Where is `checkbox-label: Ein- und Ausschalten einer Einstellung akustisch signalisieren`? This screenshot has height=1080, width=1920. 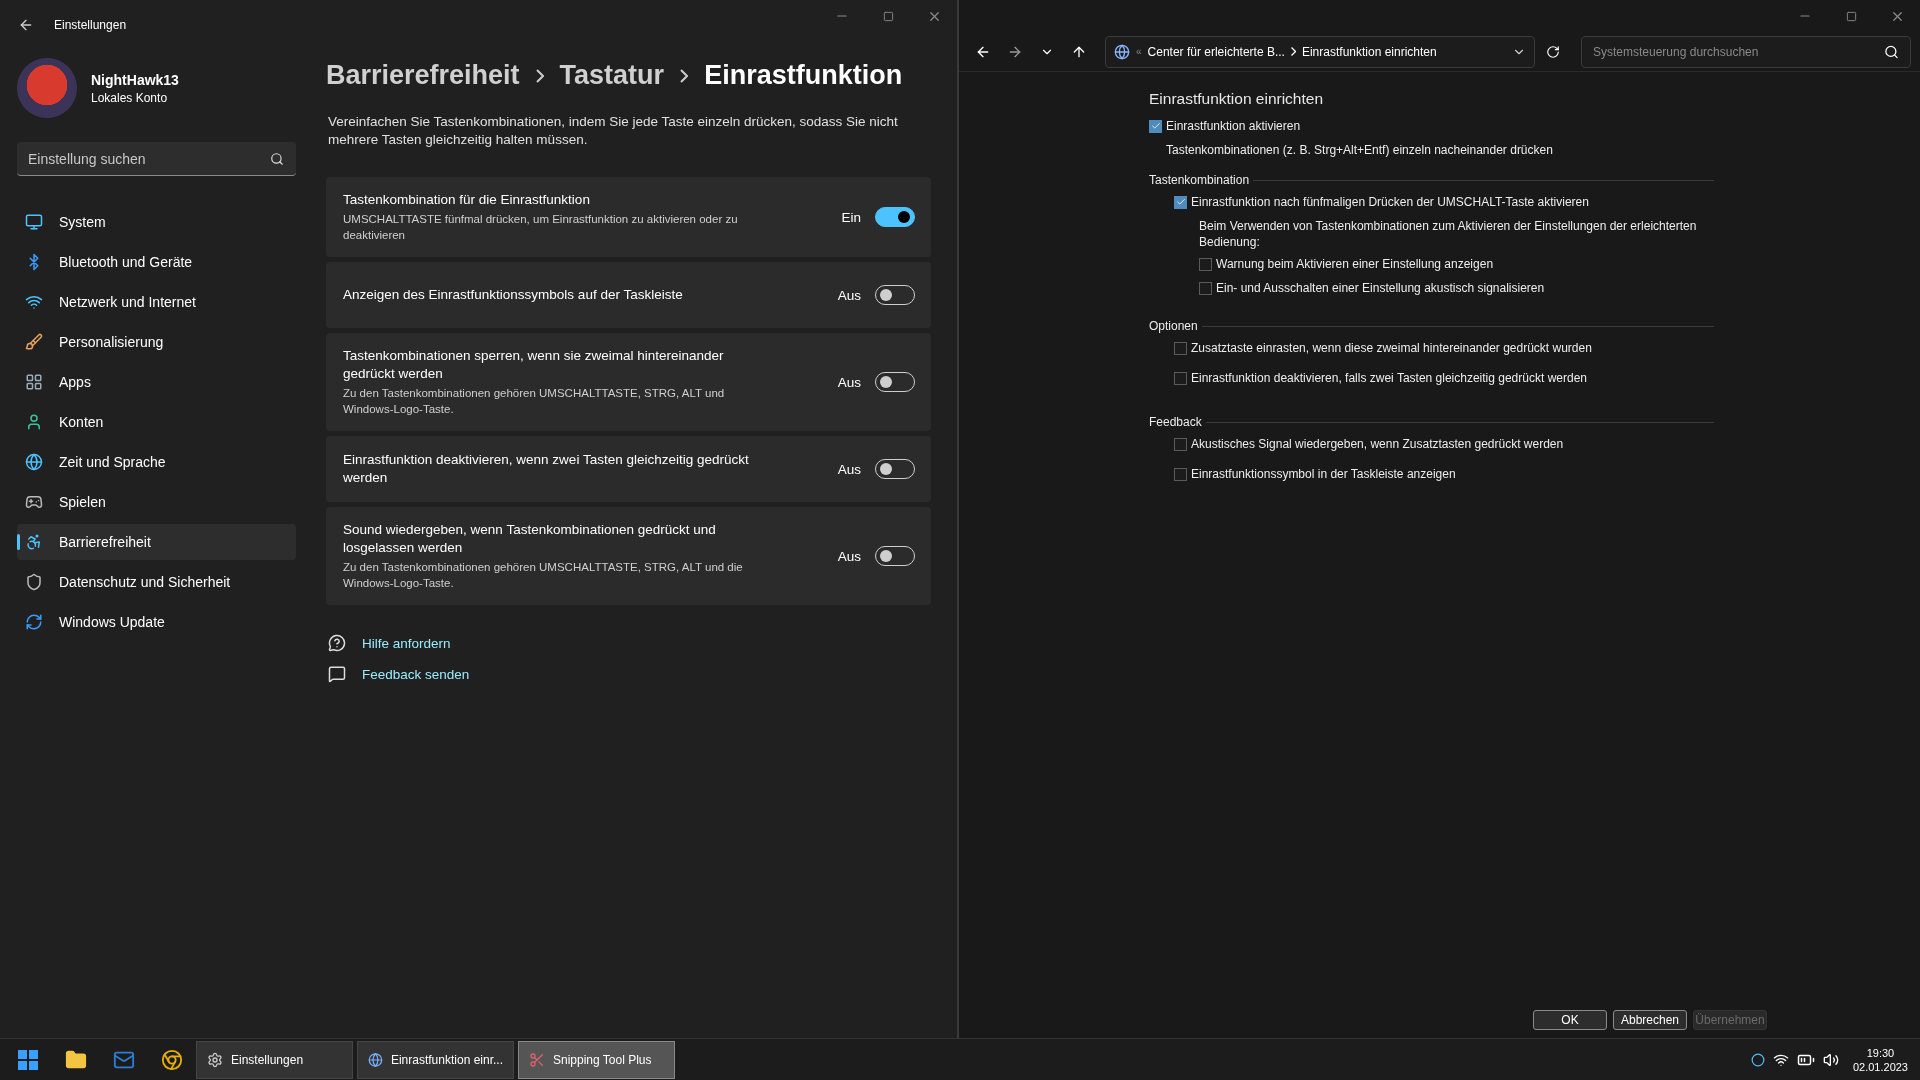 checkbox-label: Ein- und Ausschalten einer Einstellung akustisch signalisieren is located at coordinates (1380, 288).